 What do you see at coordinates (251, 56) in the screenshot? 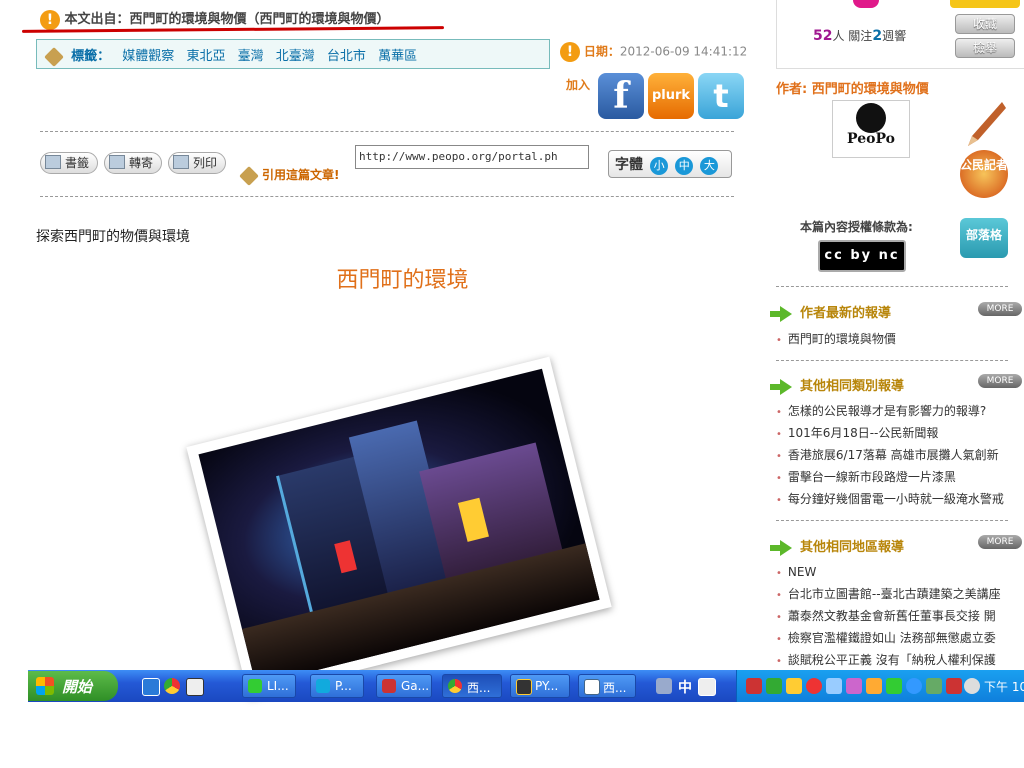
I see `tag-link: 臺灣` at bounding box center [251, 56].